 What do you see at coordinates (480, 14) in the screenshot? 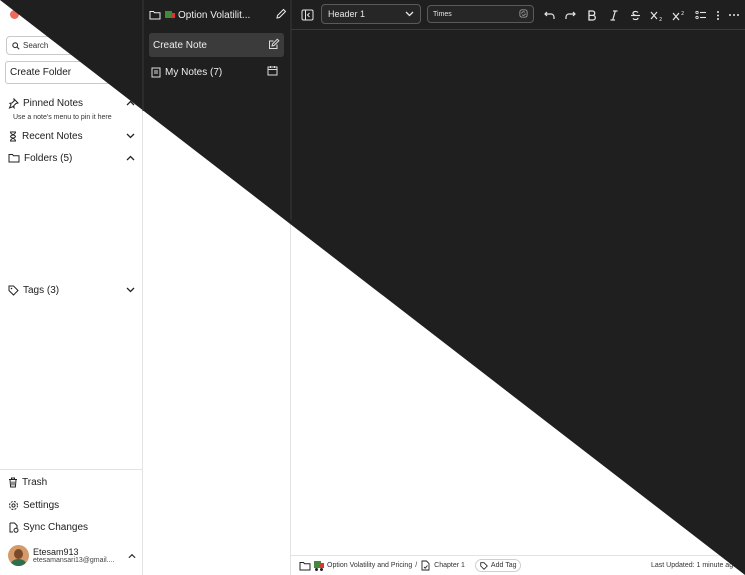
I see `font-family-input: Times` at bounding box center [480, 14].